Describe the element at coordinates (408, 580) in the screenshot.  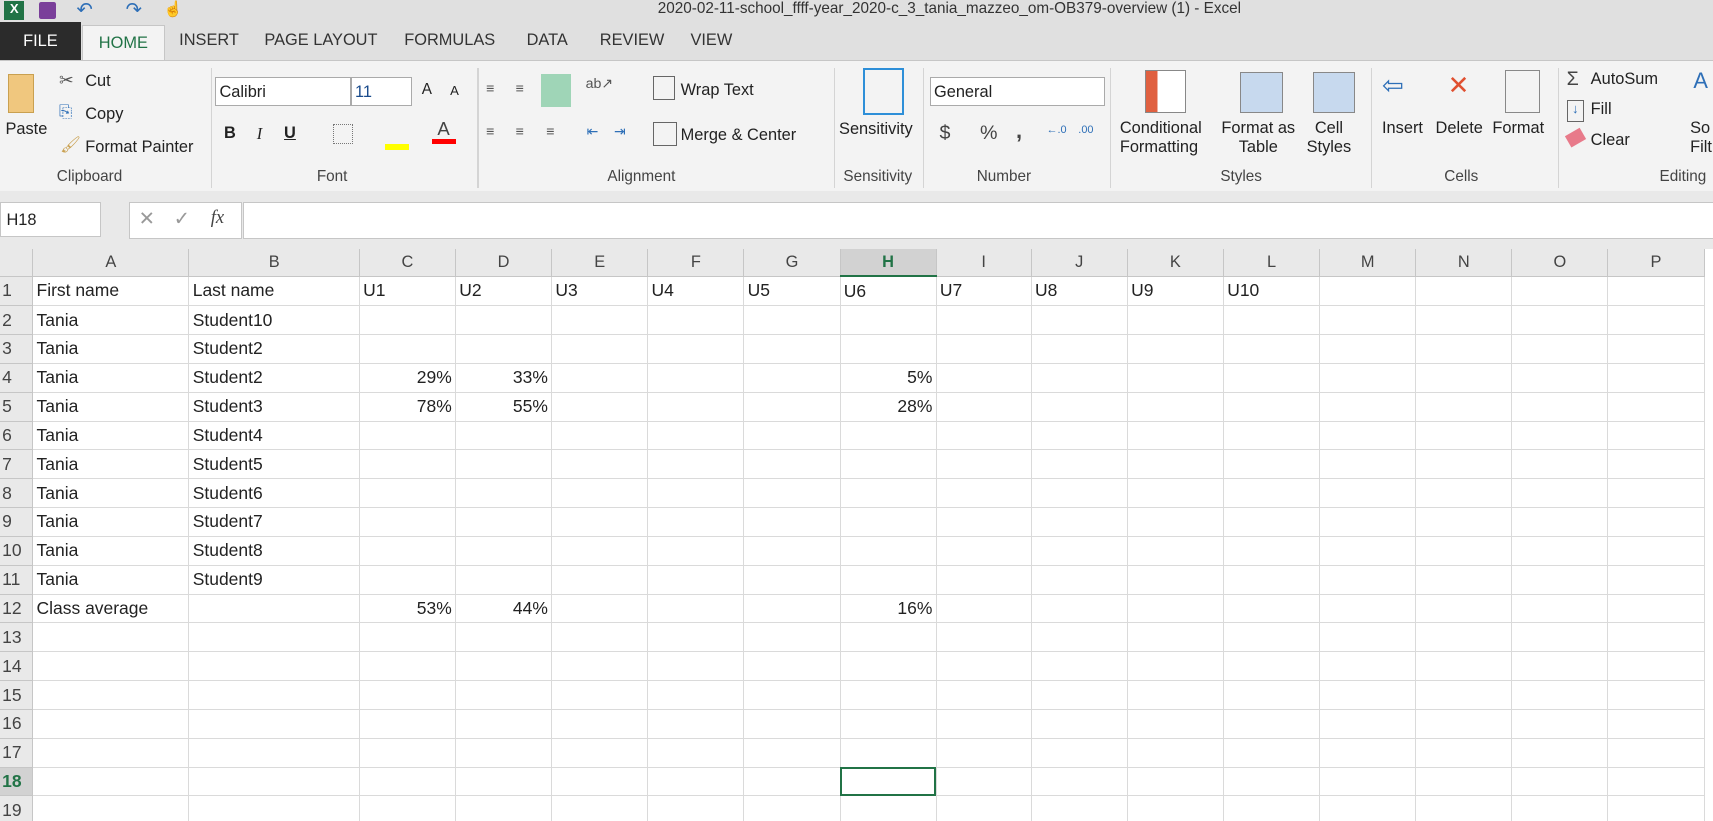
I see `cell-C11` at that location.